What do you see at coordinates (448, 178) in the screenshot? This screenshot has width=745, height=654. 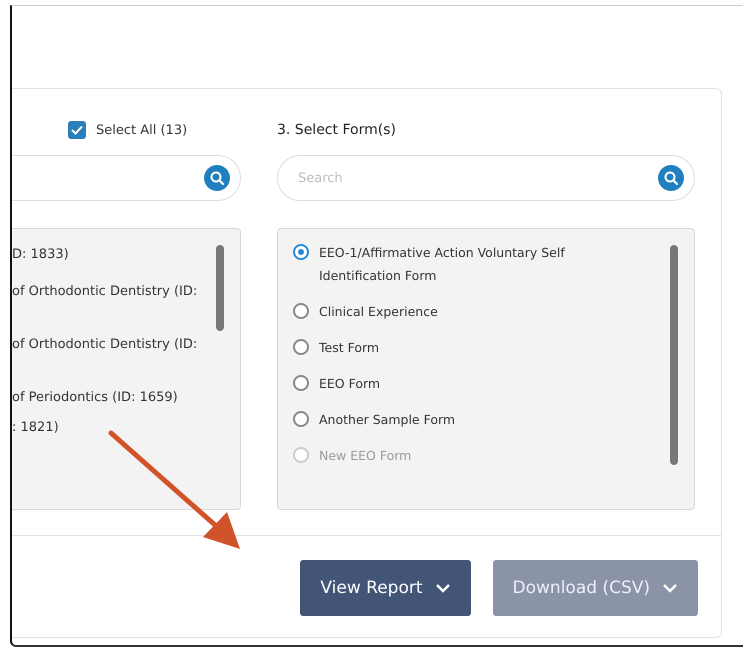 I see `search-input: Search` at bounding box center [448, 178].